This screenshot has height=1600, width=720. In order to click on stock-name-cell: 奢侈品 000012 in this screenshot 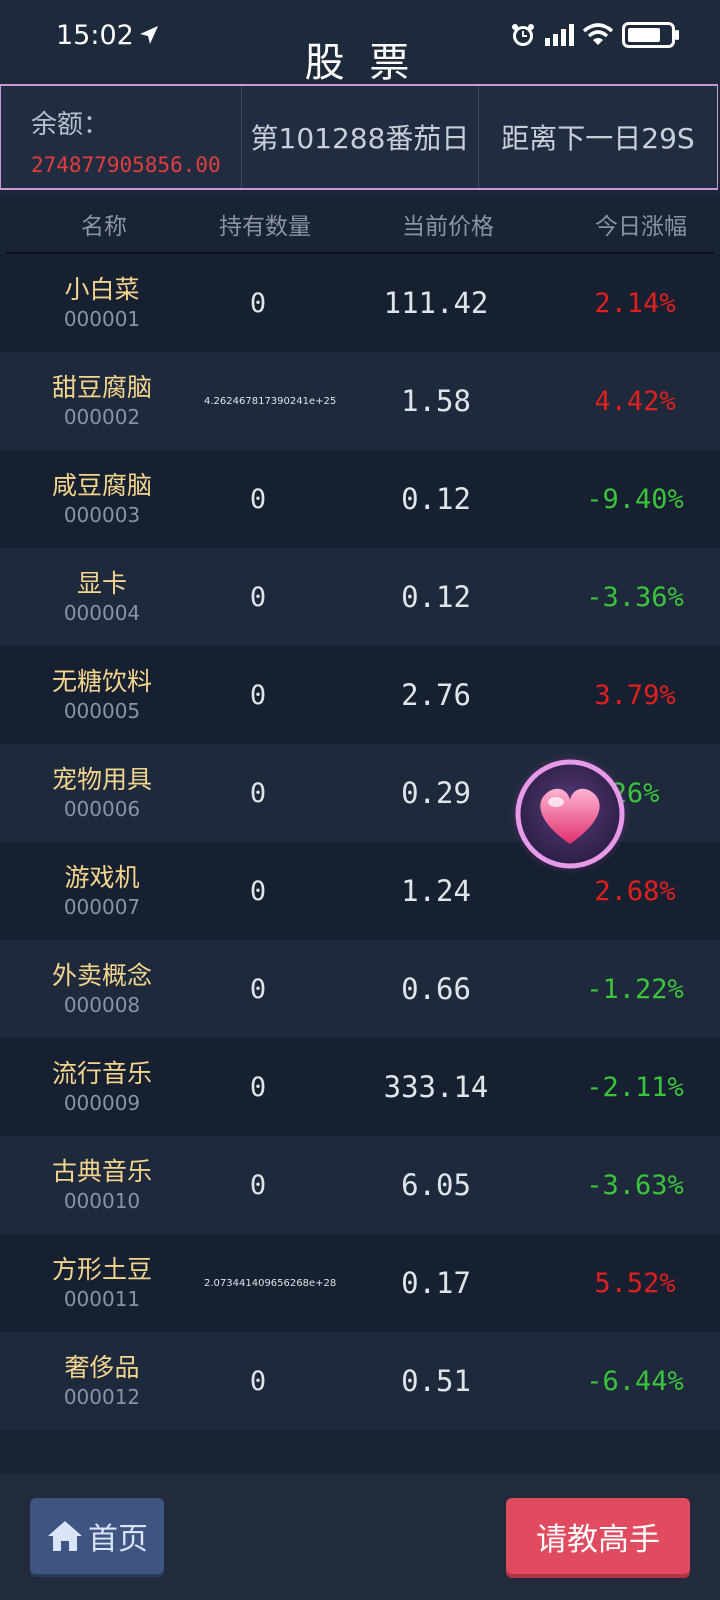, I will do `click(102, 1381)`.